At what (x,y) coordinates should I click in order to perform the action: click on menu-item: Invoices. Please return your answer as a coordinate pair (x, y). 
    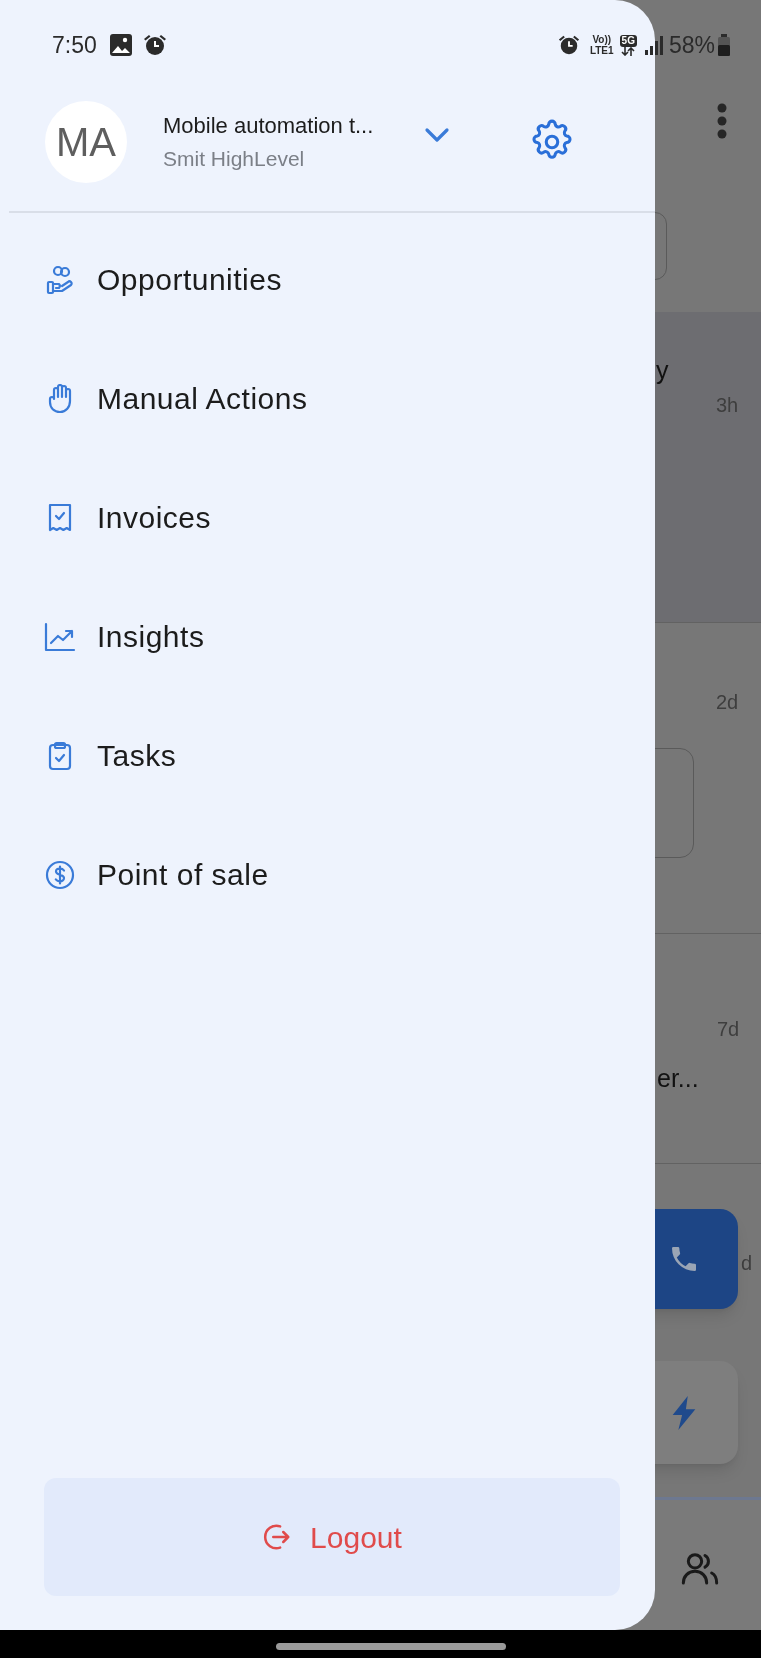
    Looking at the image, I should click on (332, 517).